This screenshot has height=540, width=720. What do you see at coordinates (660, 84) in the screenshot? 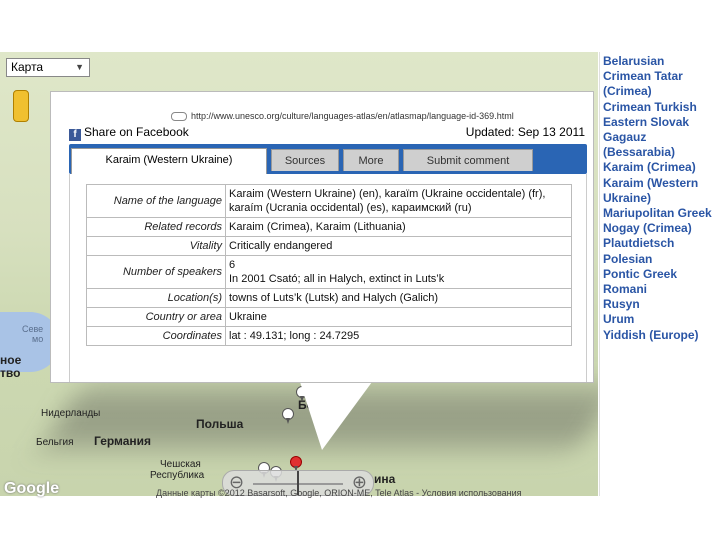
I see `language-link: Crimean Tatar (Crimea)` at bounding box center [660, 84].